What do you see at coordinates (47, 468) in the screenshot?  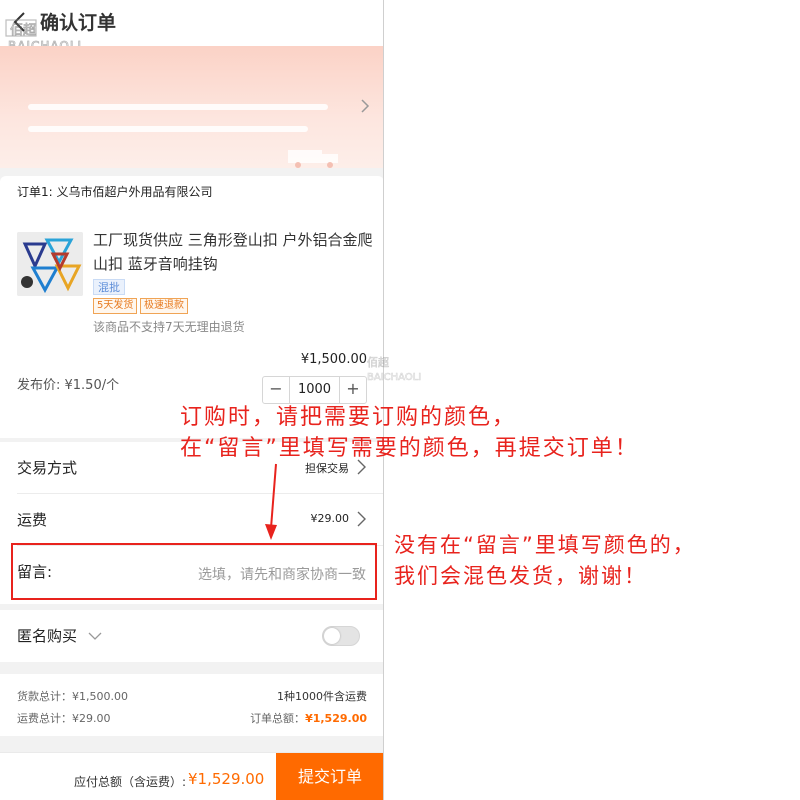 I see `trade-method-label: 交易方式` at bounding box center [47, 468].